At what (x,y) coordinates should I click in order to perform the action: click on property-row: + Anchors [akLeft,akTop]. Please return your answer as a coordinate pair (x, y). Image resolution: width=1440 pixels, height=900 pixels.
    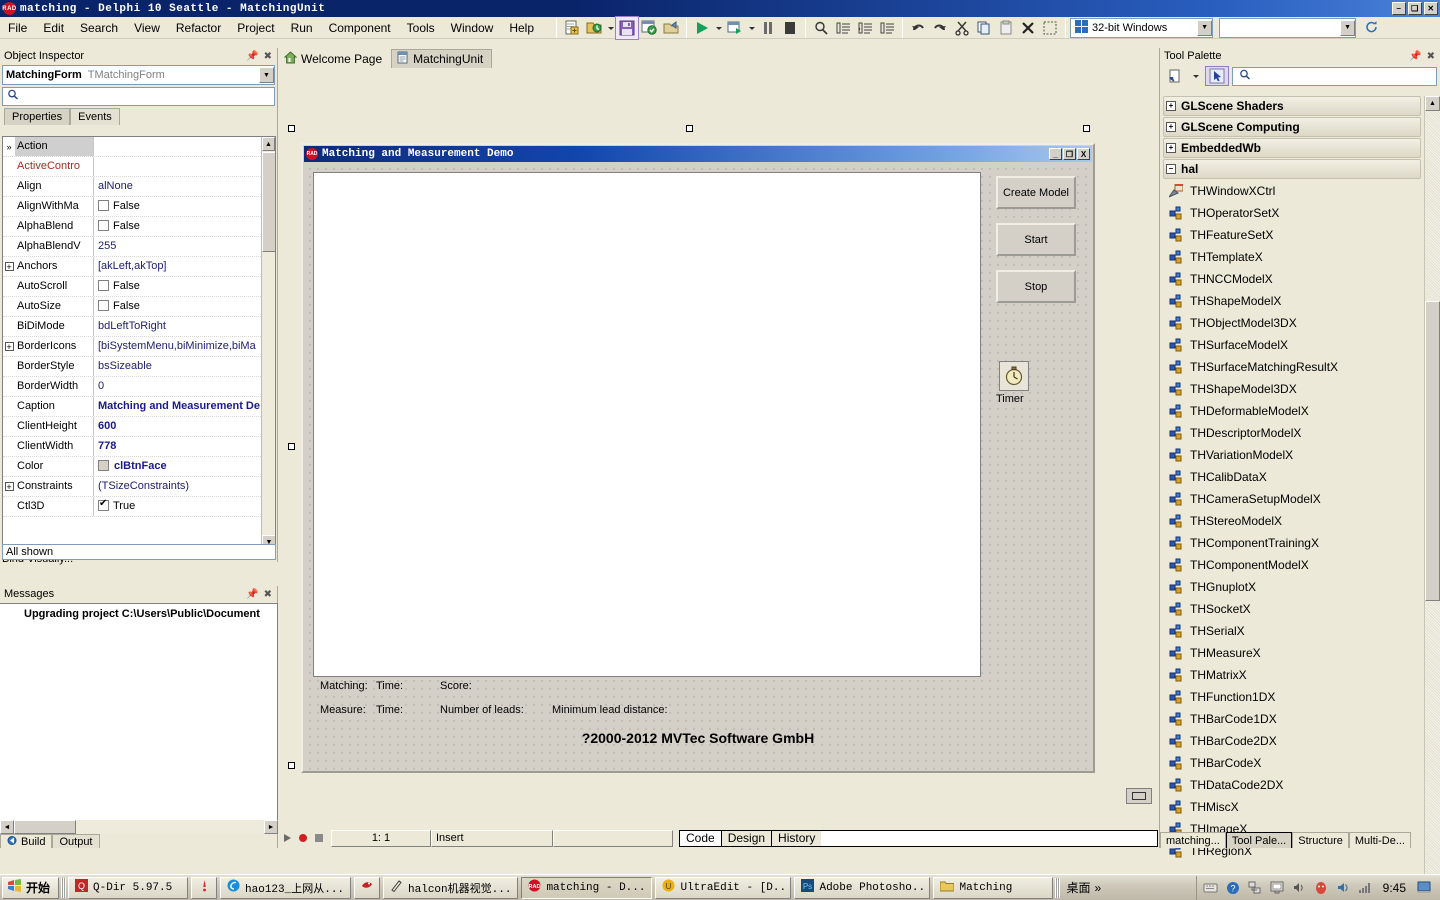
    Looking at the image, I should click on (139, 267).